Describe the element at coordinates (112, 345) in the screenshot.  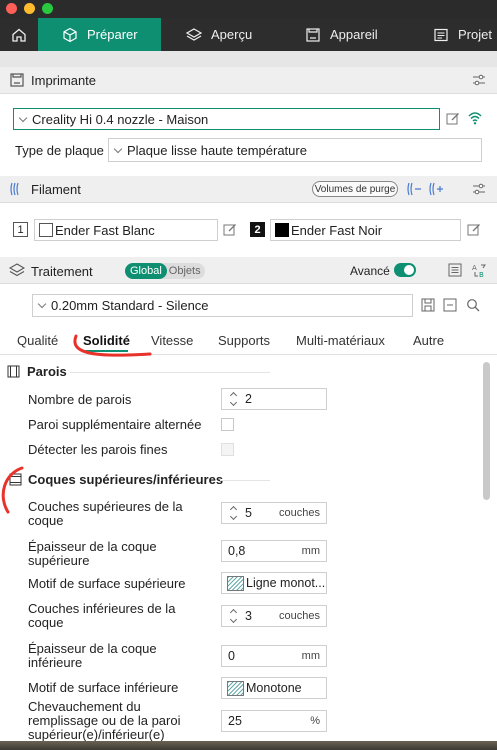
I see `annotation-underline` at that location.